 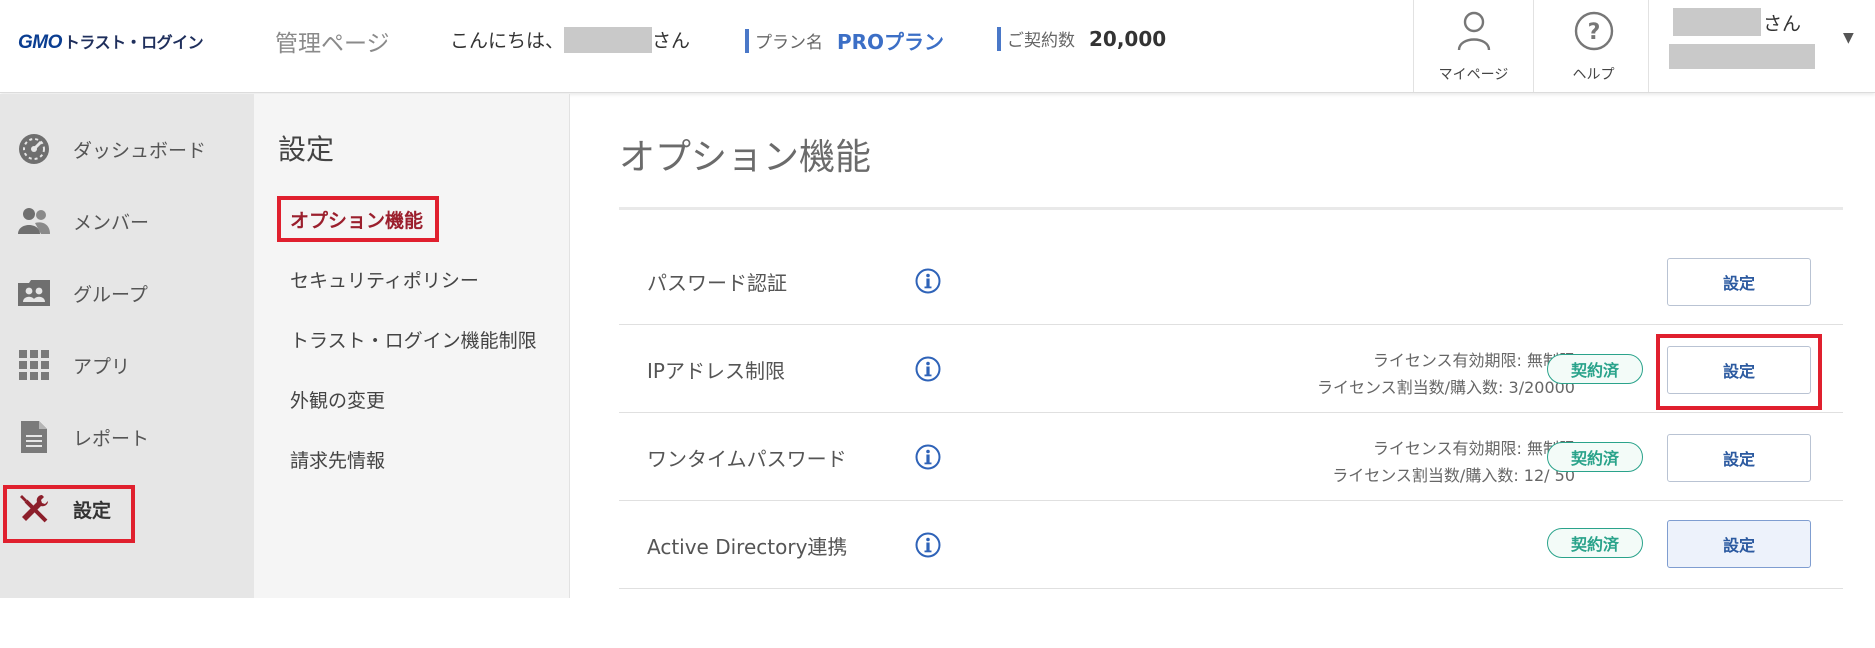 What do you see at coordinates (1446, 374) in the screenshot?
I see `license-info: ライセンス有効期限: 無制限 ライセンス割当数/購入数: 3/20000` at bounding box center [1446, 374].